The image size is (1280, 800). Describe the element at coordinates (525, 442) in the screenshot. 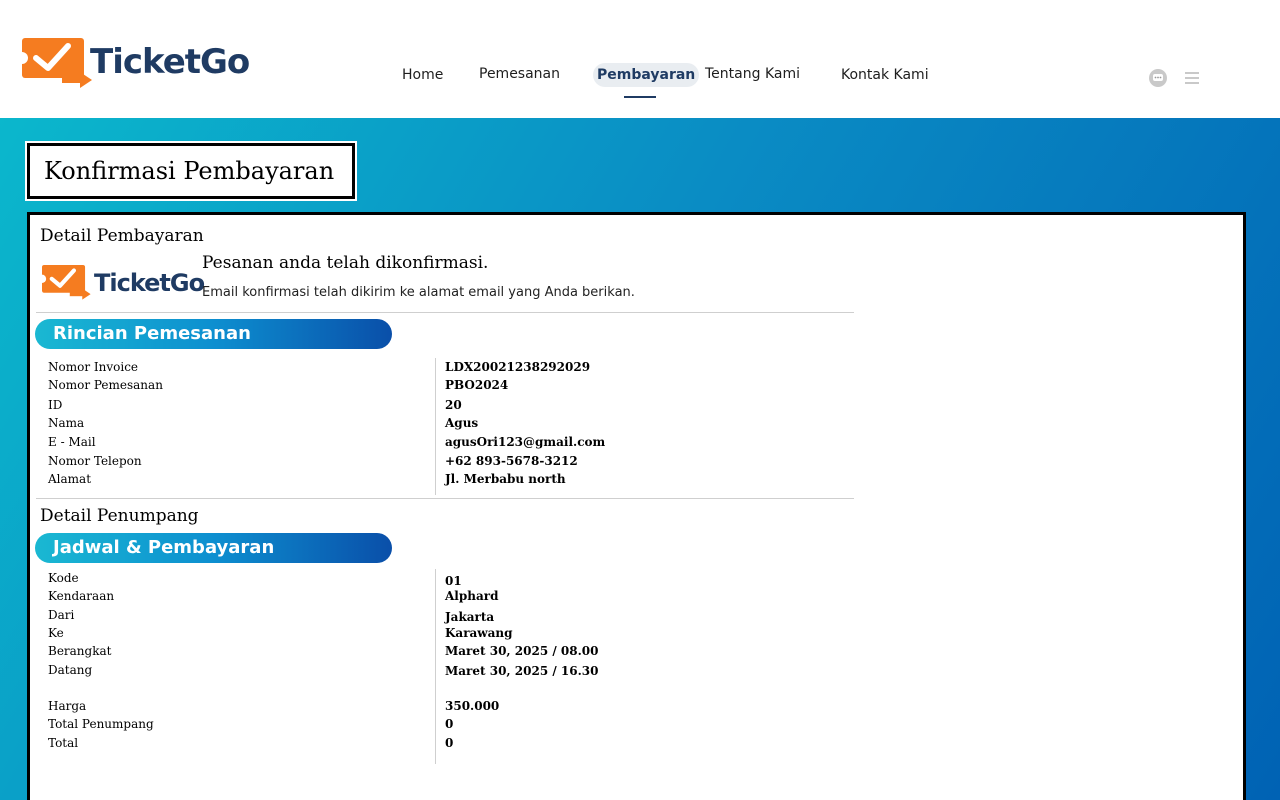

I see `value-email: agusOri123@gmail.com` at that location.